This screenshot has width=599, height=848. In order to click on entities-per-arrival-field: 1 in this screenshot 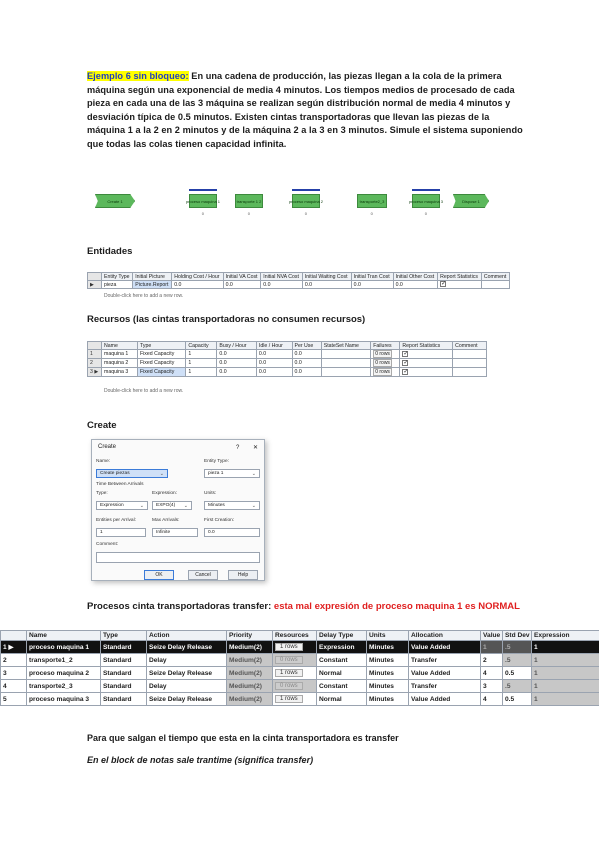, I will do `click(121, 532)`.